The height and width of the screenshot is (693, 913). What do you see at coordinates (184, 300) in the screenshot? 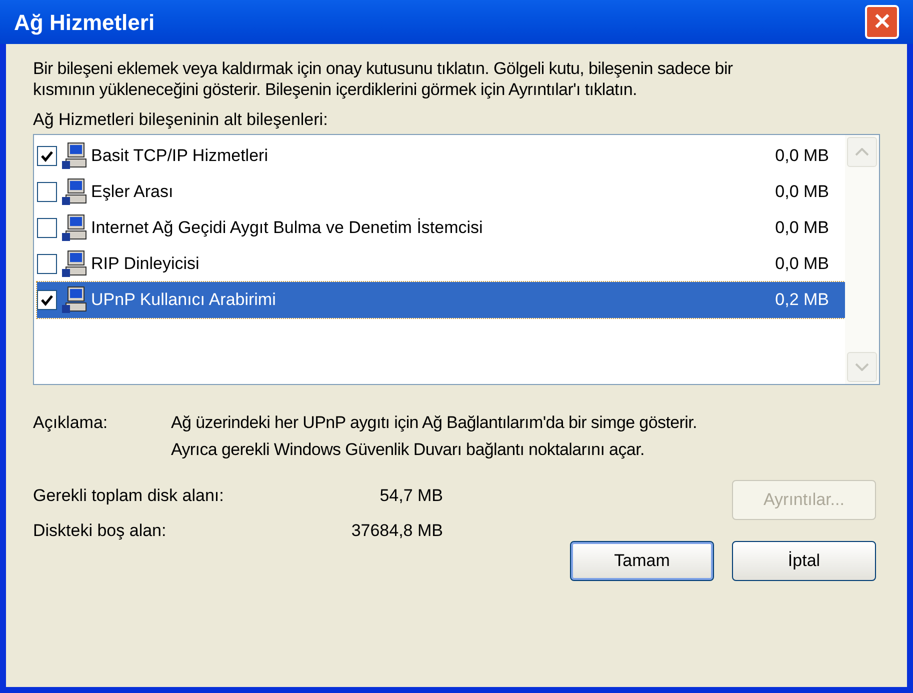
I see `component-name: UPnP Kullanıcı Arabirimi` at bounding box center [184, 300].